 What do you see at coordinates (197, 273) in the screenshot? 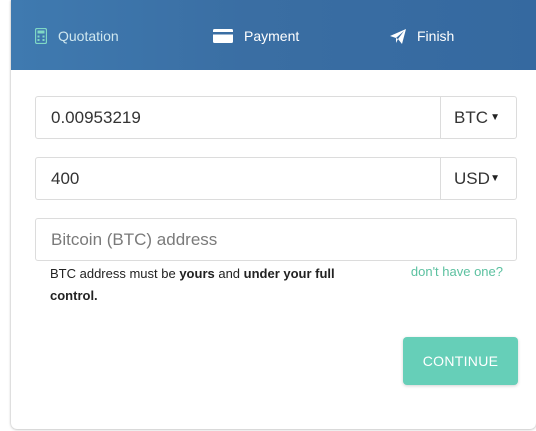
I see `note-bold-yours: yours` at bounding box center [197, 273].